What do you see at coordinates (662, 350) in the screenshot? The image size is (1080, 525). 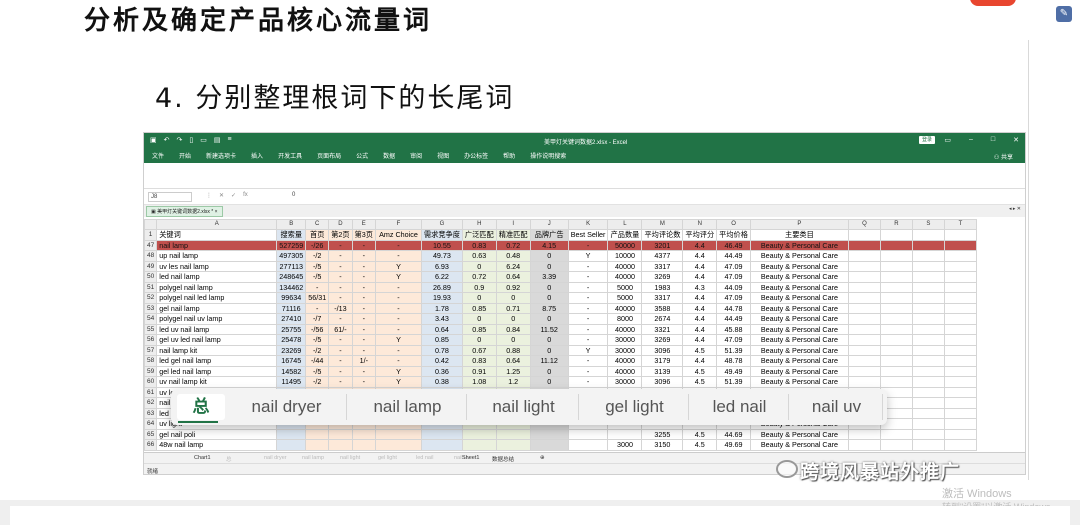 I see `data-cell: 3096` at bounding box center [662, 350].